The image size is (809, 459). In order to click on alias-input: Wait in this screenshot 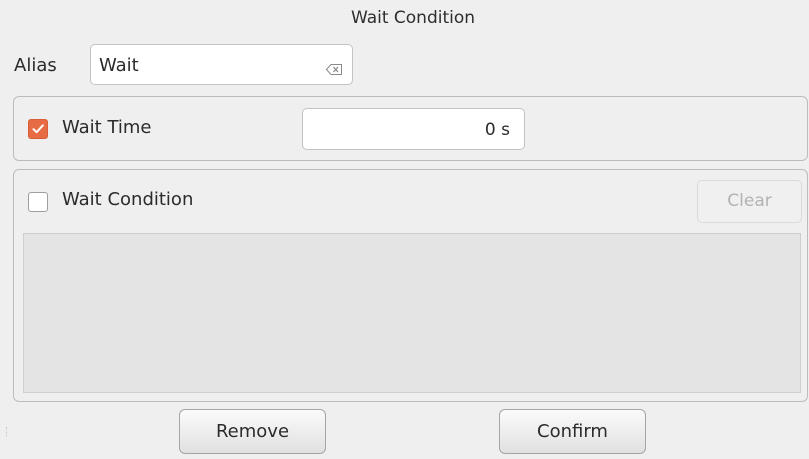, I will do `click(221, 64)`.